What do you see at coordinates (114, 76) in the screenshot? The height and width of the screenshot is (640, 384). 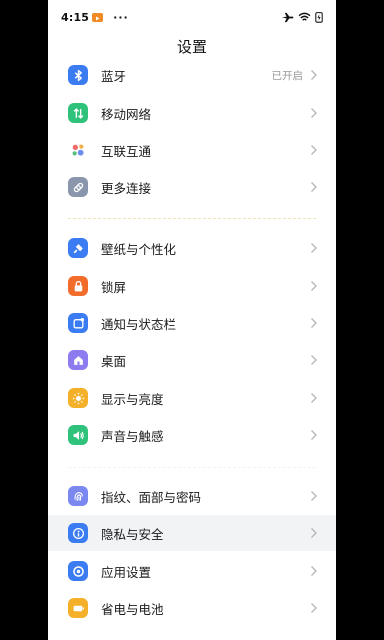 I see `settings-item-label: 蓝牙` at bounding box center [114, 76].